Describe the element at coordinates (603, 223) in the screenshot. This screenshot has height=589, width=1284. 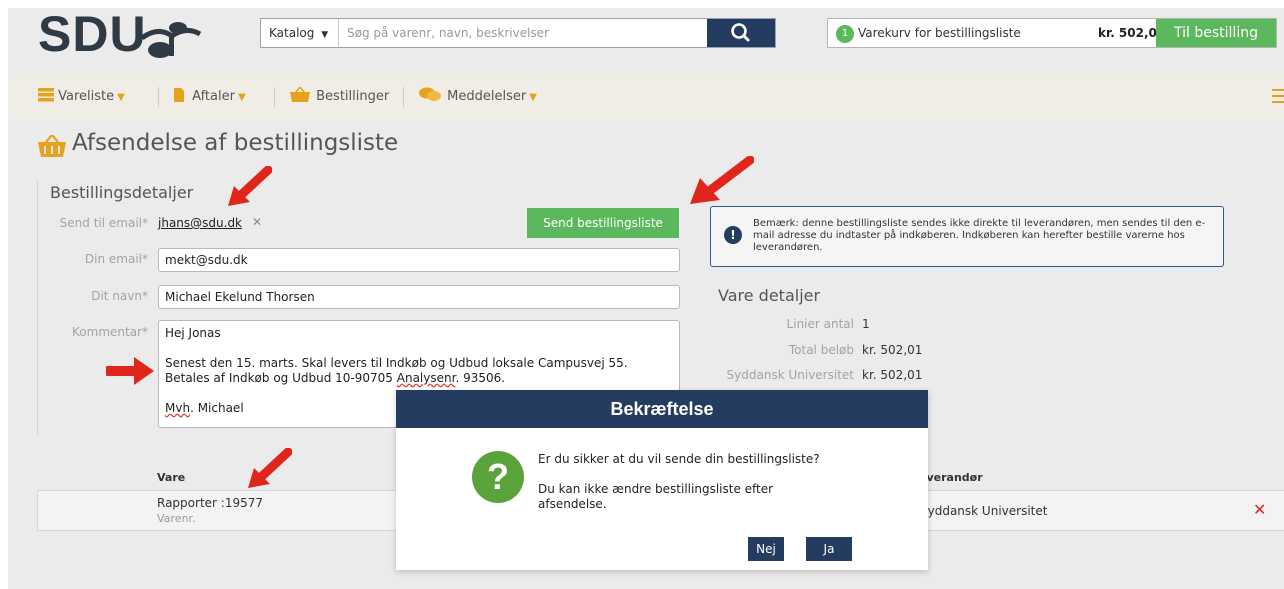
I see `send-order-list-button: Send bestillingsliste` at that location.